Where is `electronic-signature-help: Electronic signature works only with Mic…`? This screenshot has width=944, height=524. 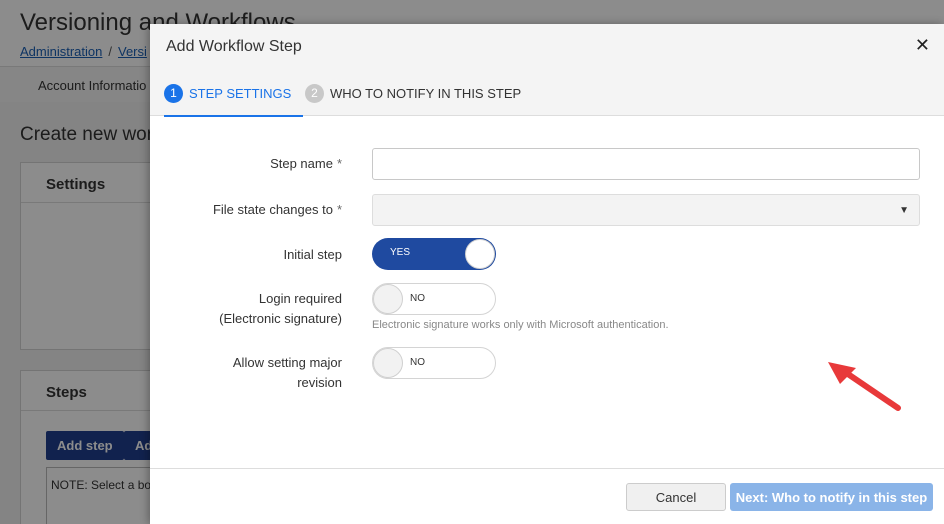 electronic-signature-help: Electronic signature works only with Mic… is located at coordinates (520, 325).